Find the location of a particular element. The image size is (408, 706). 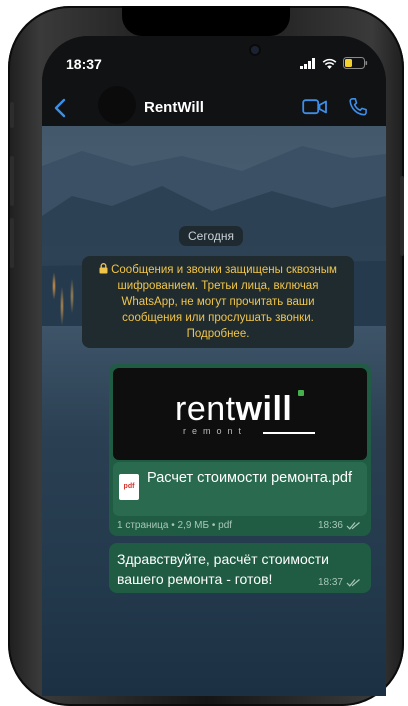

battery-icon is located at coordinates (355, 63).